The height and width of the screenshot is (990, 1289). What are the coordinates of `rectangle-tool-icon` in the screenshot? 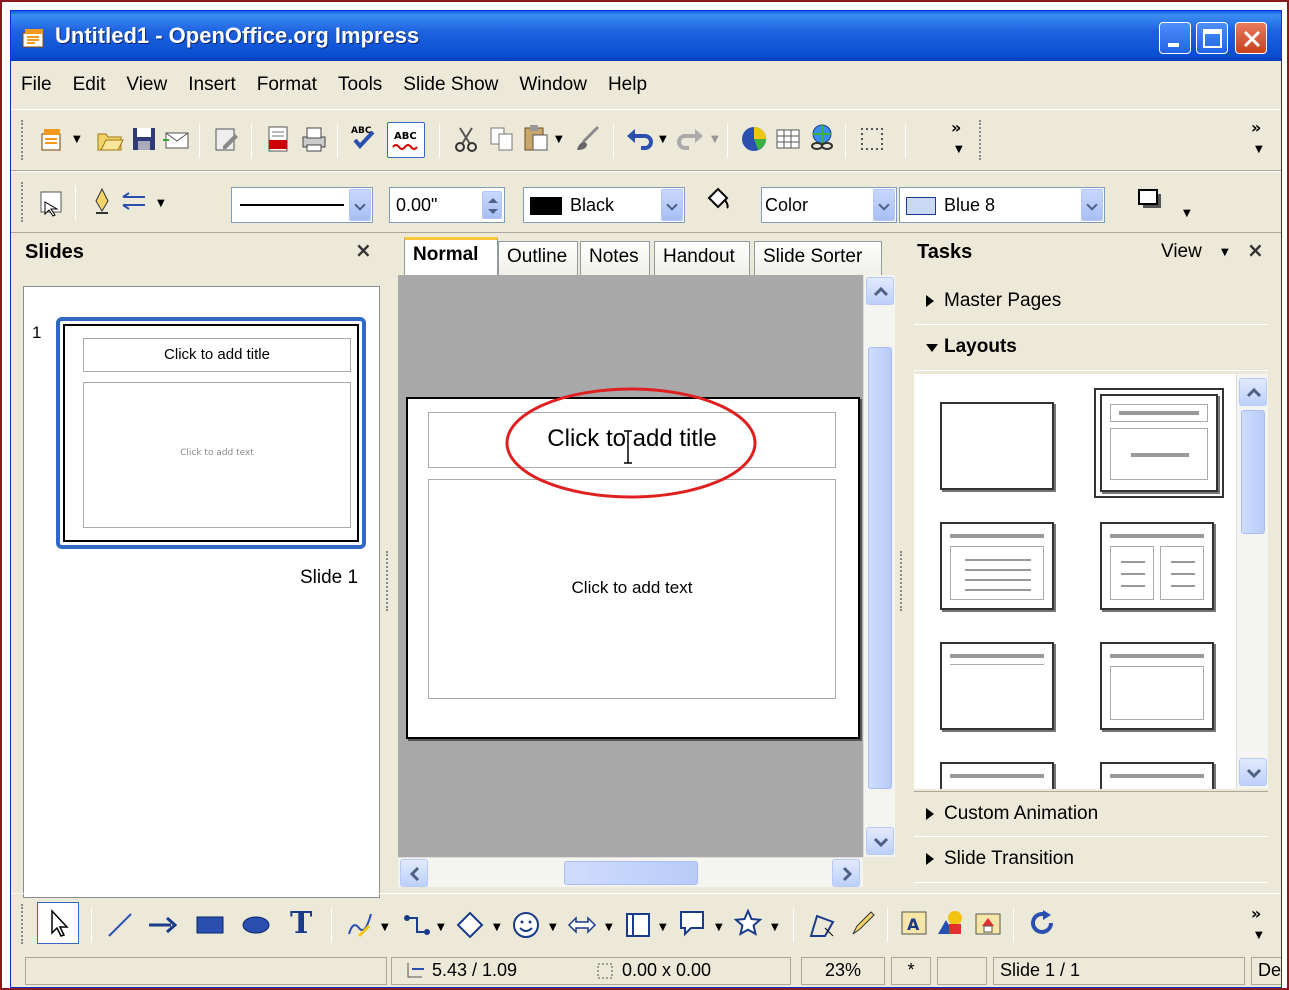 It's located at (210, 925).